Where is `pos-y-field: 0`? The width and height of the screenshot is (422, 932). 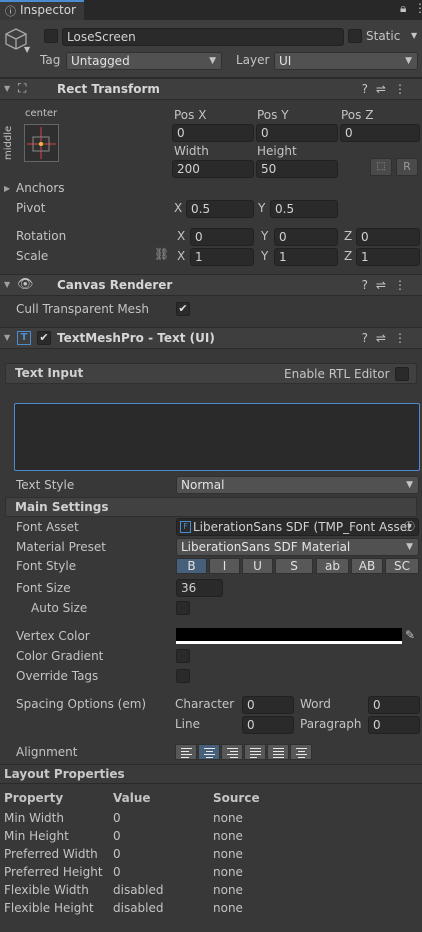
pos-y-field: 0 is located at coordinates (297, 133).